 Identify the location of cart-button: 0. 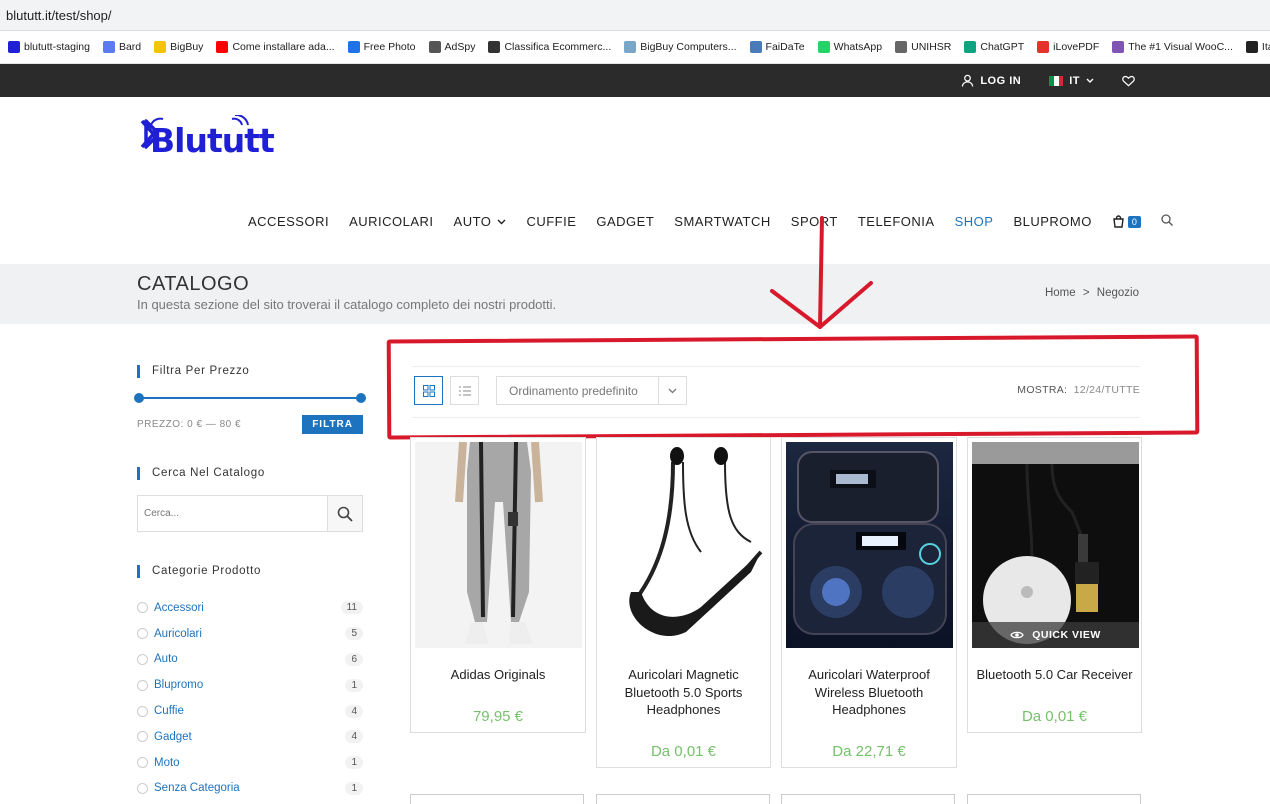
(1127, 221).